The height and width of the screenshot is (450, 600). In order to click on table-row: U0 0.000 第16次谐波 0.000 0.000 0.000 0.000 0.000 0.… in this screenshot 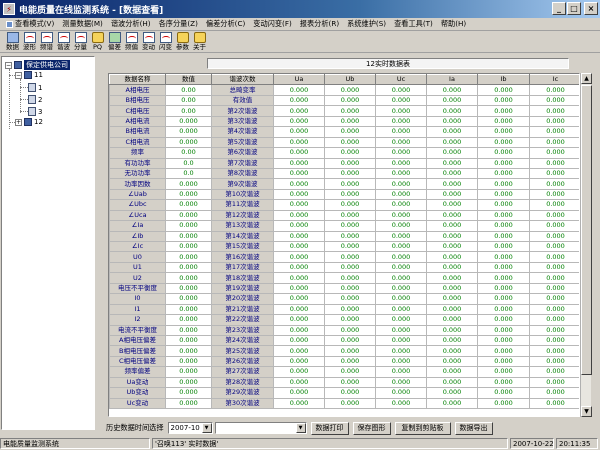, I will do `click(344, 257)`.